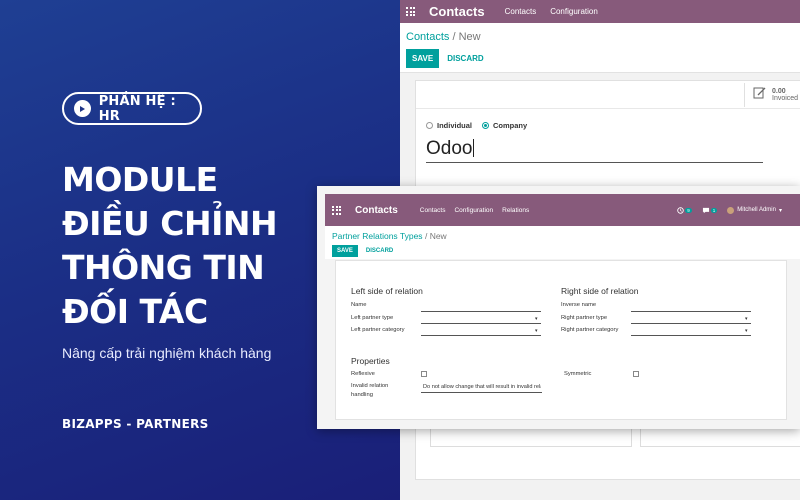 The image size is (800, 500). Describe the element at coordinates (691, 323) in the screenshot. I see `right-partner-type-select` at that location.